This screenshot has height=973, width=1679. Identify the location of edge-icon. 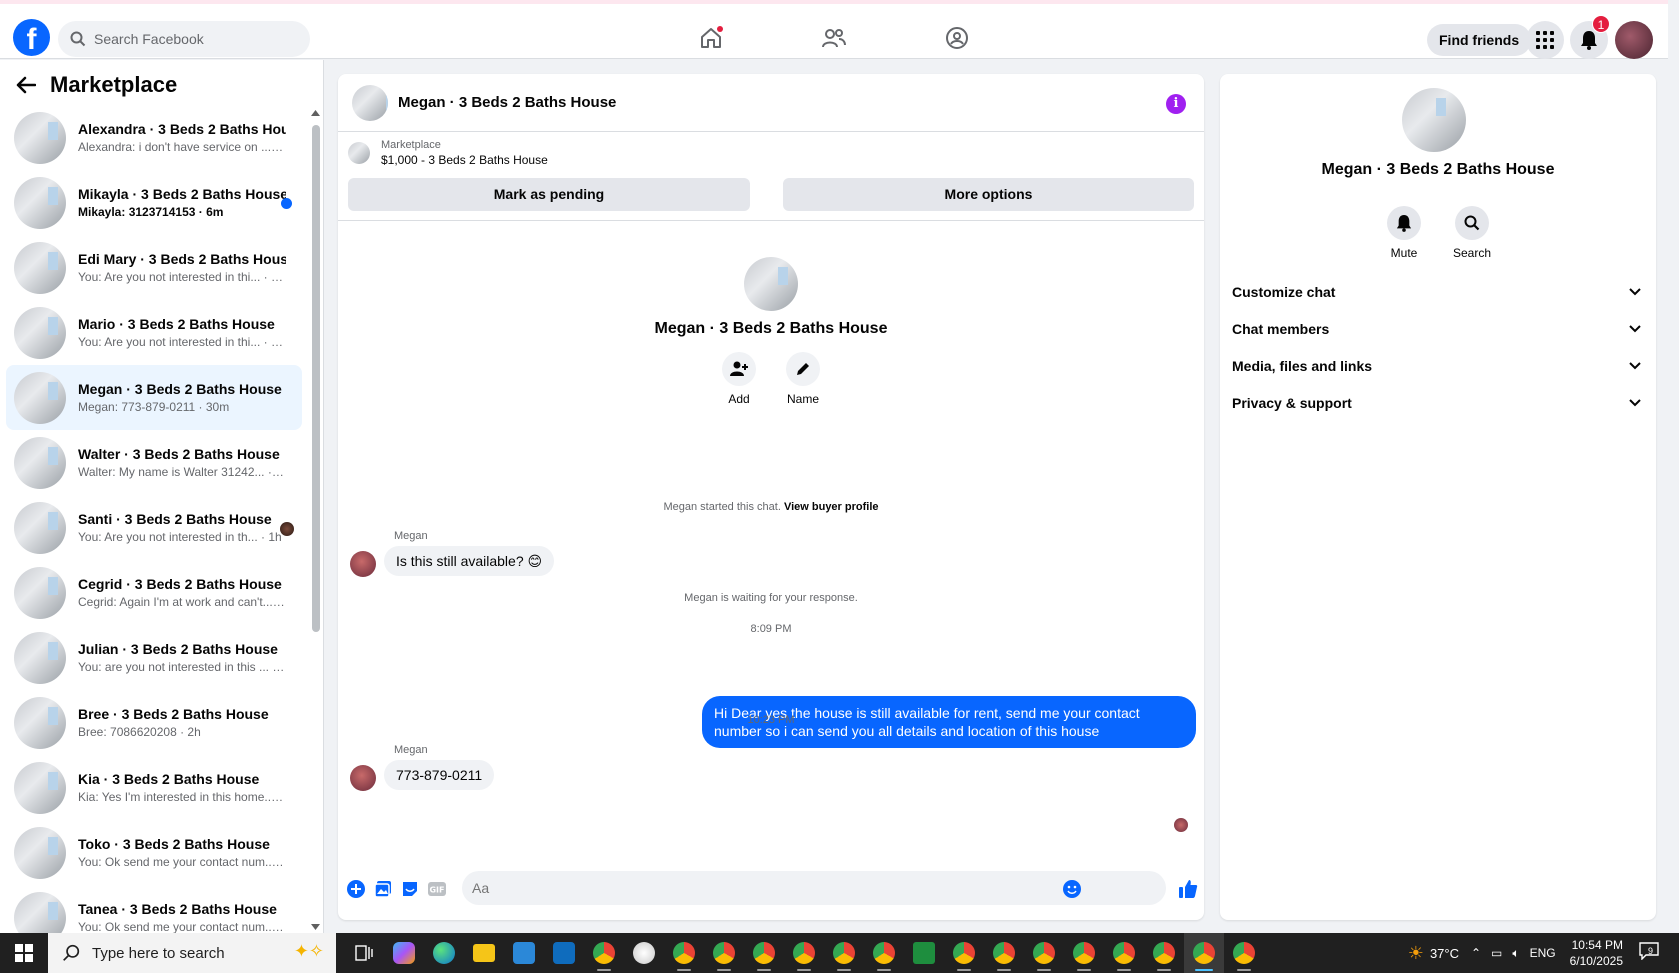
(444, 953).